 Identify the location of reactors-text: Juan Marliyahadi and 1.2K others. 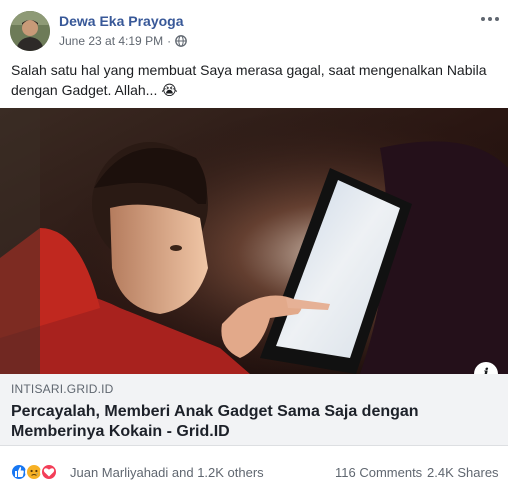
(167, 472).